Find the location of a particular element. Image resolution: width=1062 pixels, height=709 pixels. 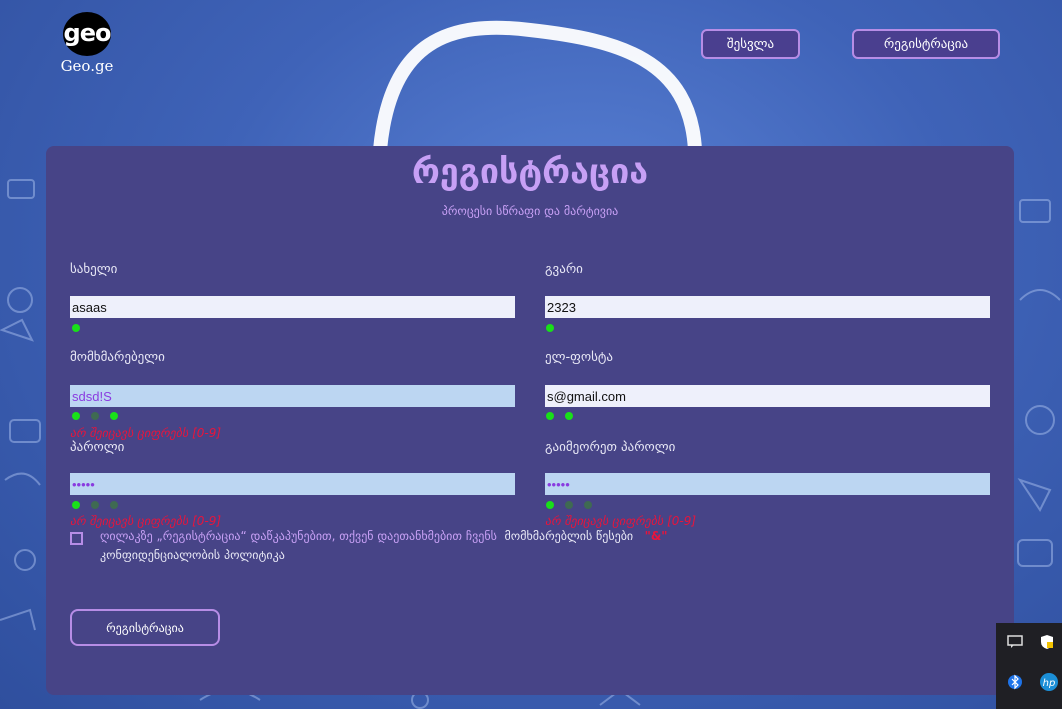

username-error: არ შეიცავს ციფრებს [0-9] is located at coordinates (146, 433).